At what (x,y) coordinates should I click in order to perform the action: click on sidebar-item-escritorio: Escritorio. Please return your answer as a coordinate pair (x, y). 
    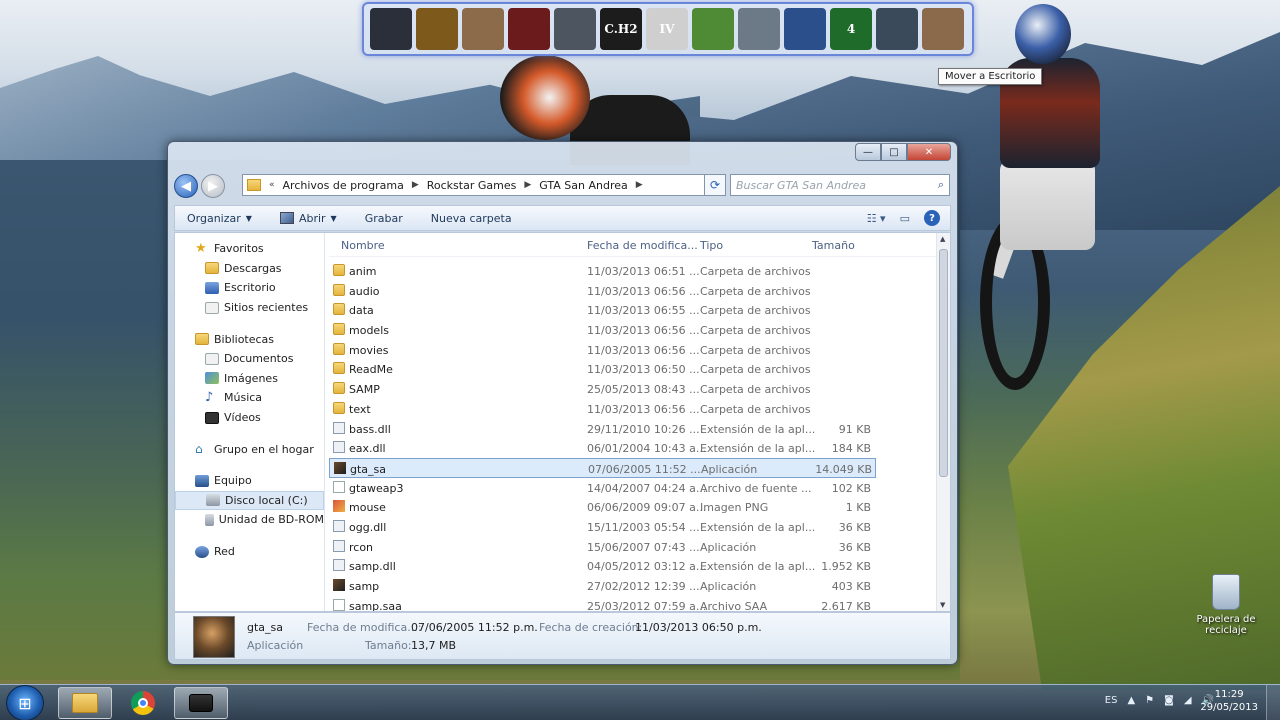
    Looking at the image, I should click on (249, 288).